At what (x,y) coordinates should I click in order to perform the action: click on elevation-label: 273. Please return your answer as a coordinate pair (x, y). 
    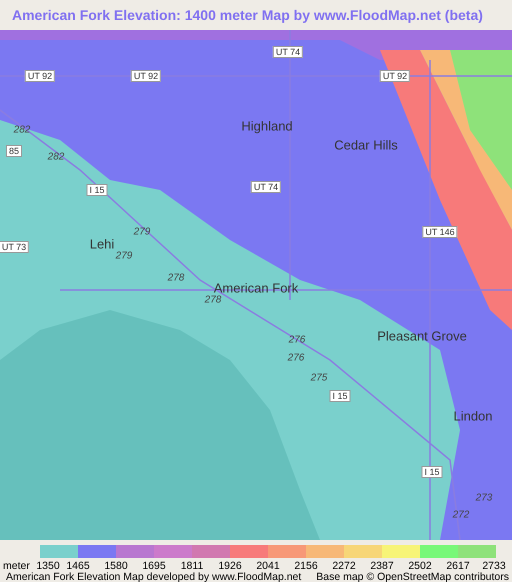
    Looking at the image, I should click on (484, 498).